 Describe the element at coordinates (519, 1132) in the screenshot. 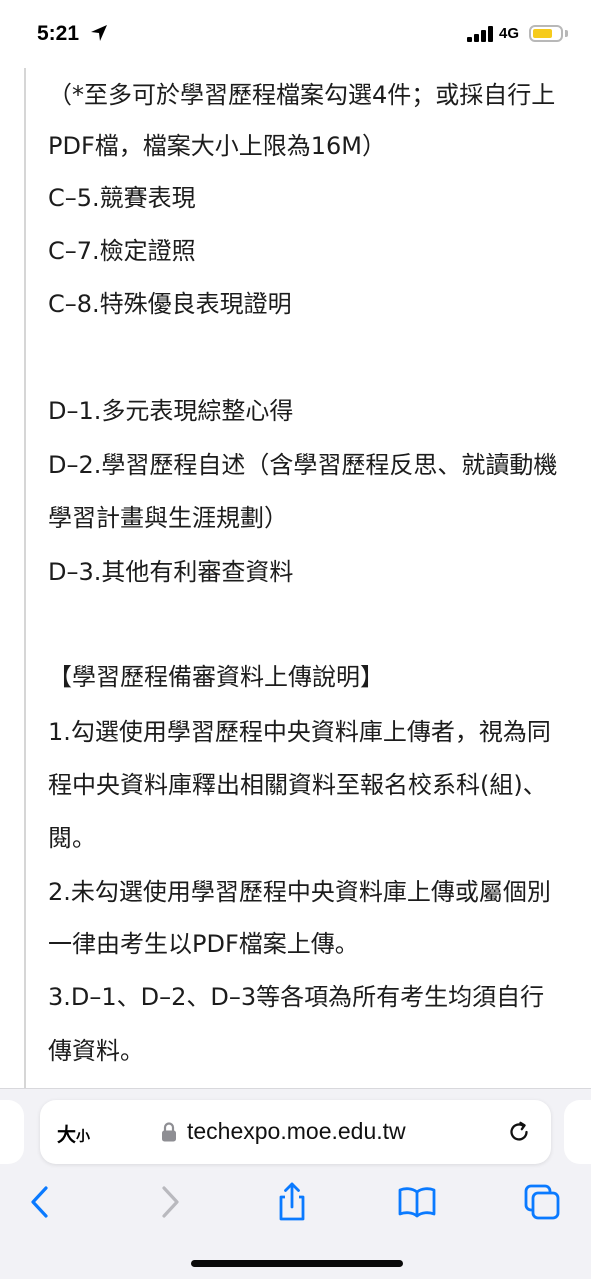

I see `reload-icon` at that location.